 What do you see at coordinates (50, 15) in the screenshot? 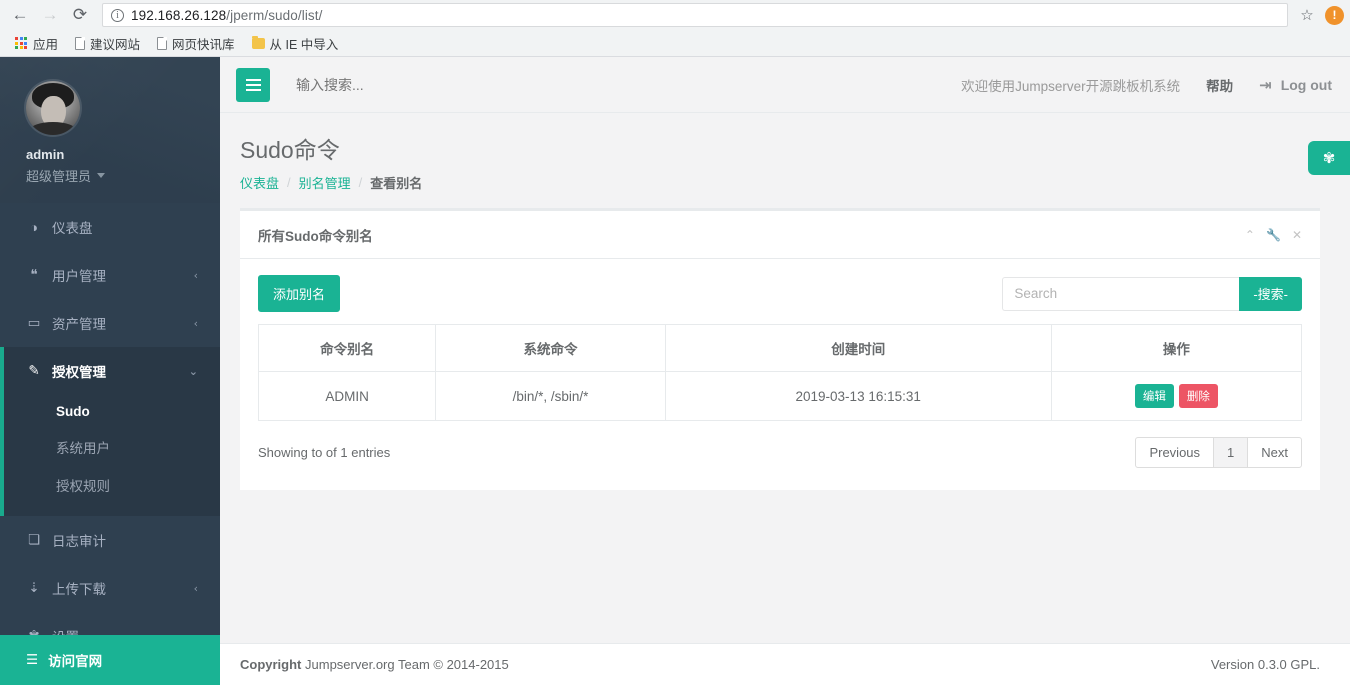
I see `forward-button: →` at bounding box center [50, 15].